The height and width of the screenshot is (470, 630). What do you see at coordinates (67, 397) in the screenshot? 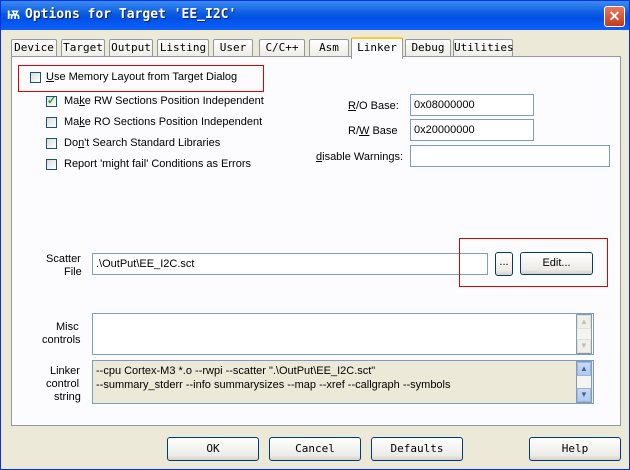
I see `linker-label-line3: string` at bounding box center [67, 397].